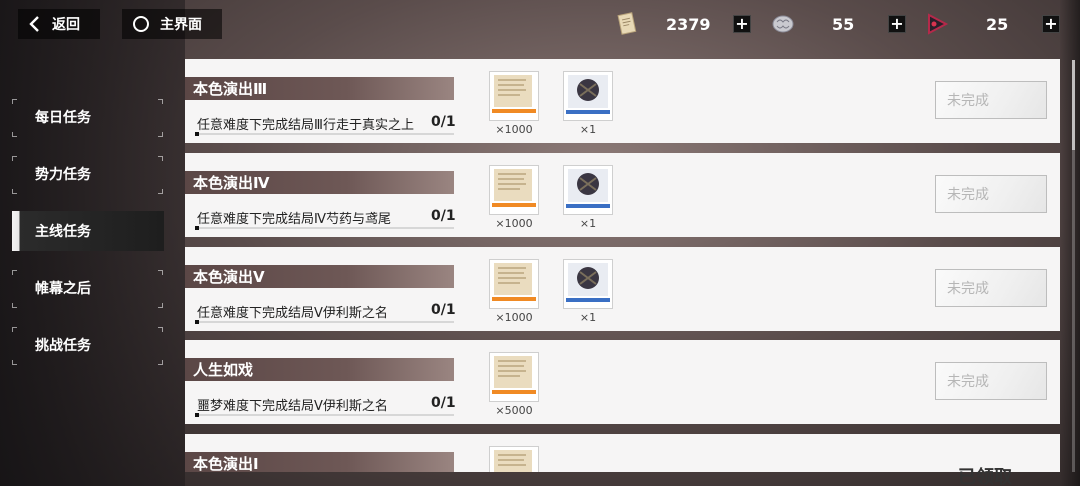  I want to click on nav-item-daily: 每日任务, so click(88, 117).